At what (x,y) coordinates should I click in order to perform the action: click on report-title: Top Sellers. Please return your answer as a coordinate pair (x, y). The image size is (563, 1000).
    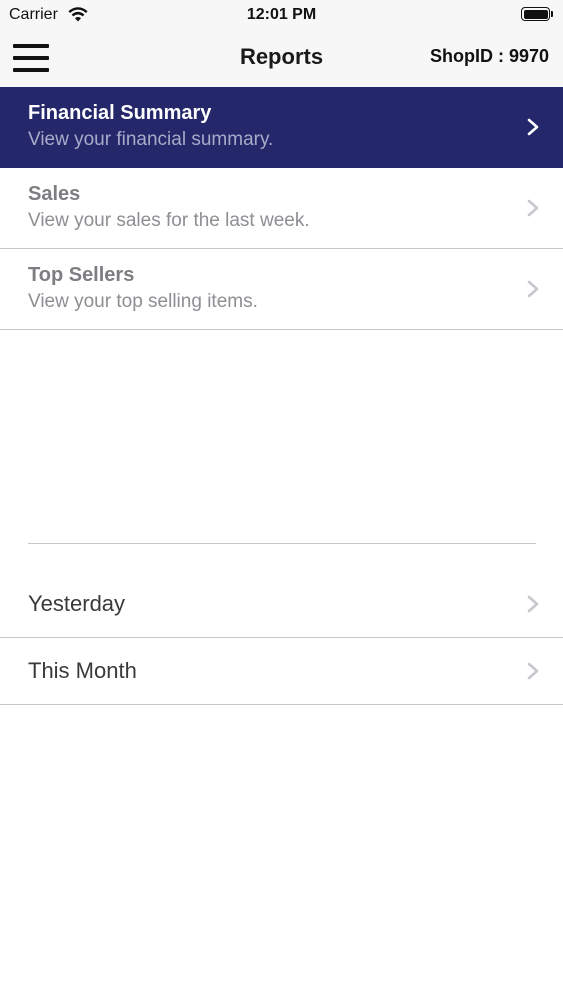
    Looking at the image, I should click on (81, 275).